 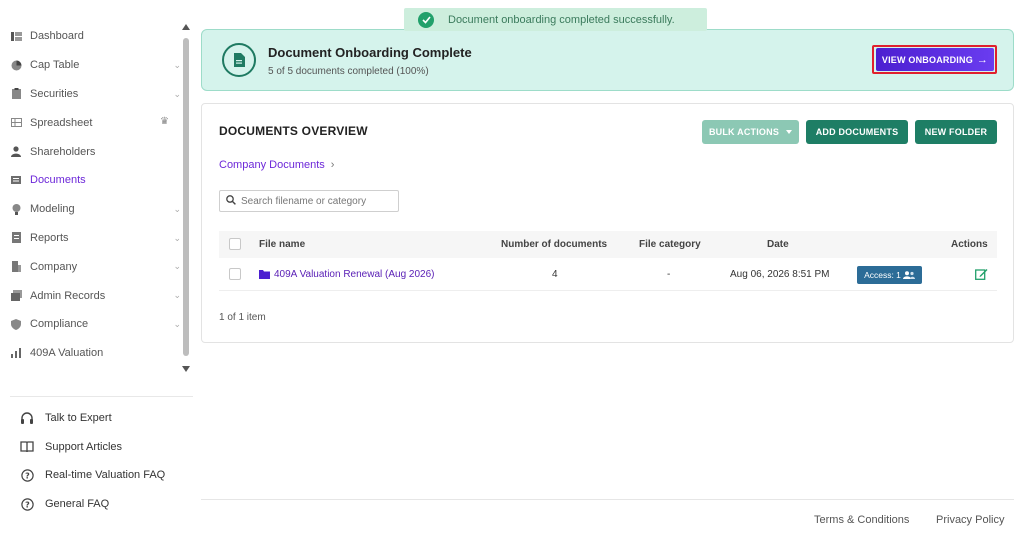 I want to click on sidebar-item-reports: Reports ⌄, so click(x=91, y=238).